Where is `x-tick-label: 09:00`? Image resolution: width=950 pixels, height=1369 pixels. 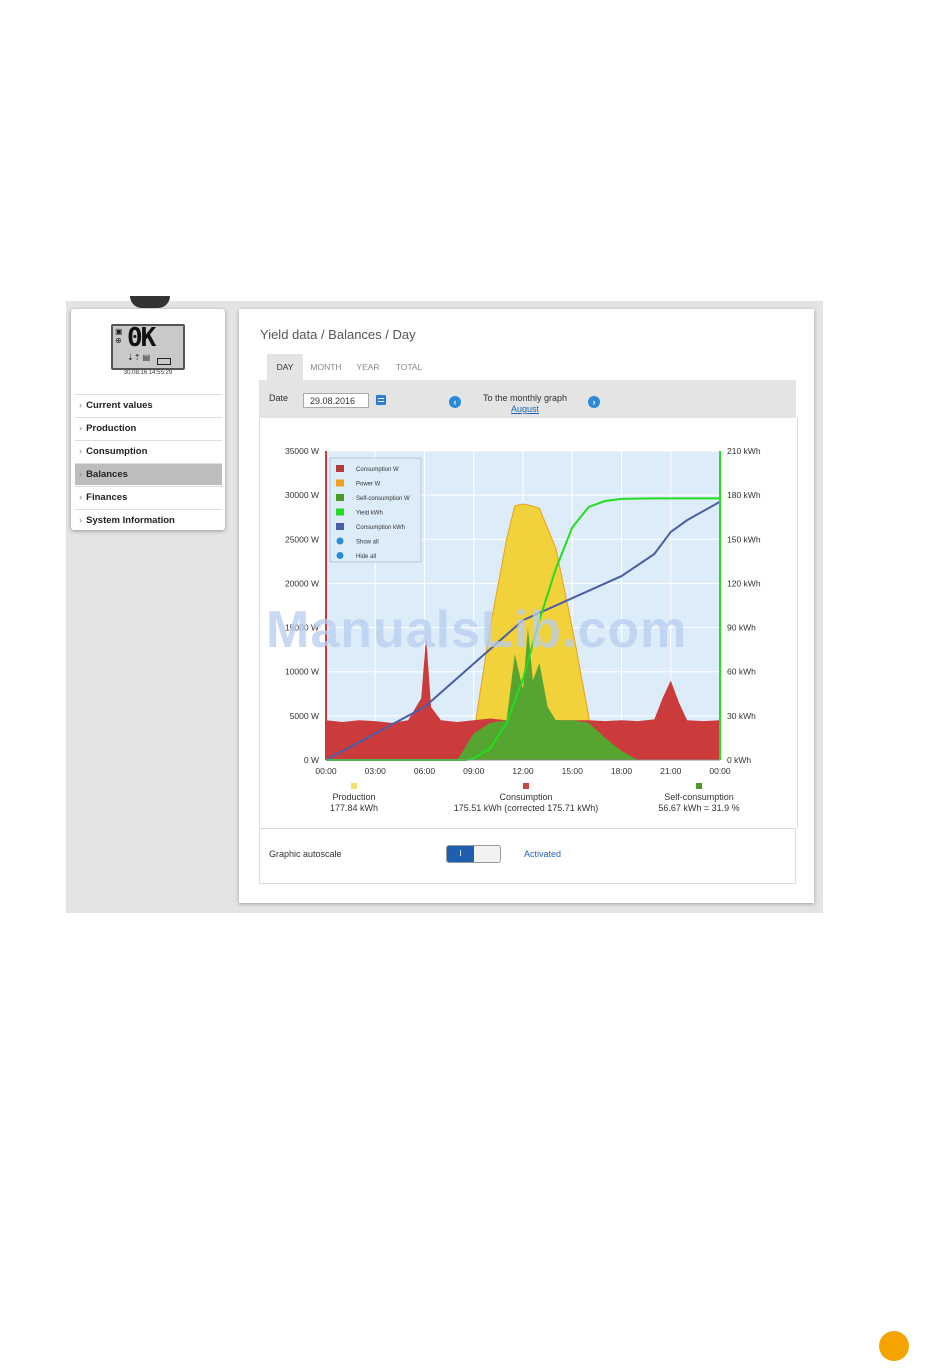
x-tick-label: 09:00 is located at coordinates (474, 771).